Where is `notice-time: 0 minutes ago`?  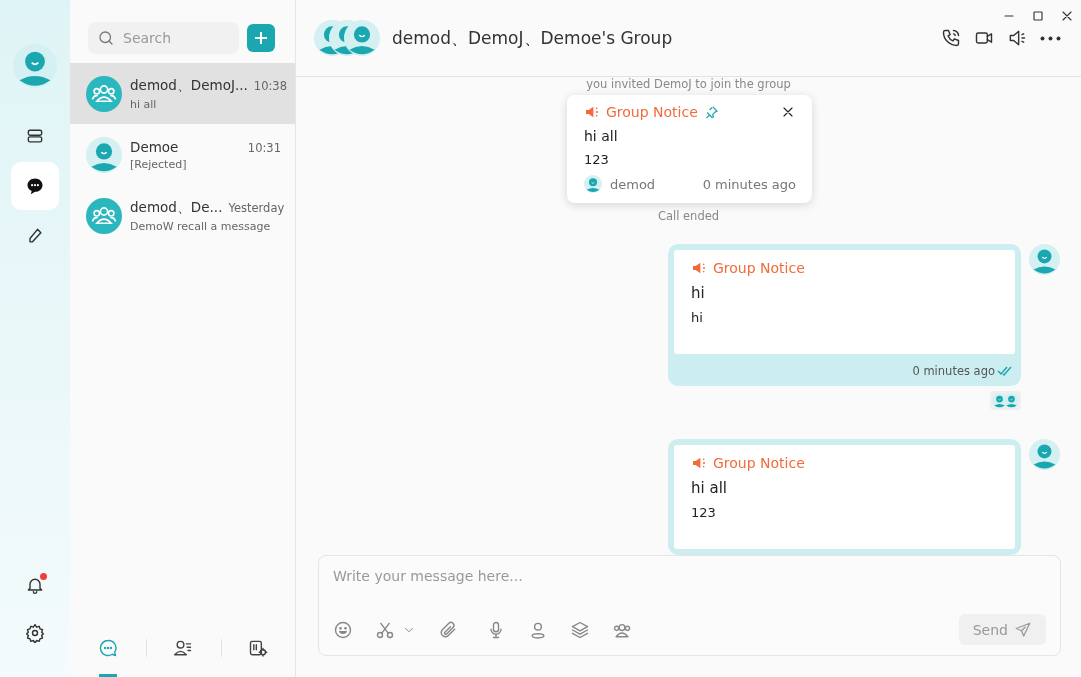 notice-time: 0 minutes ago is located at coordinates (749, 184).